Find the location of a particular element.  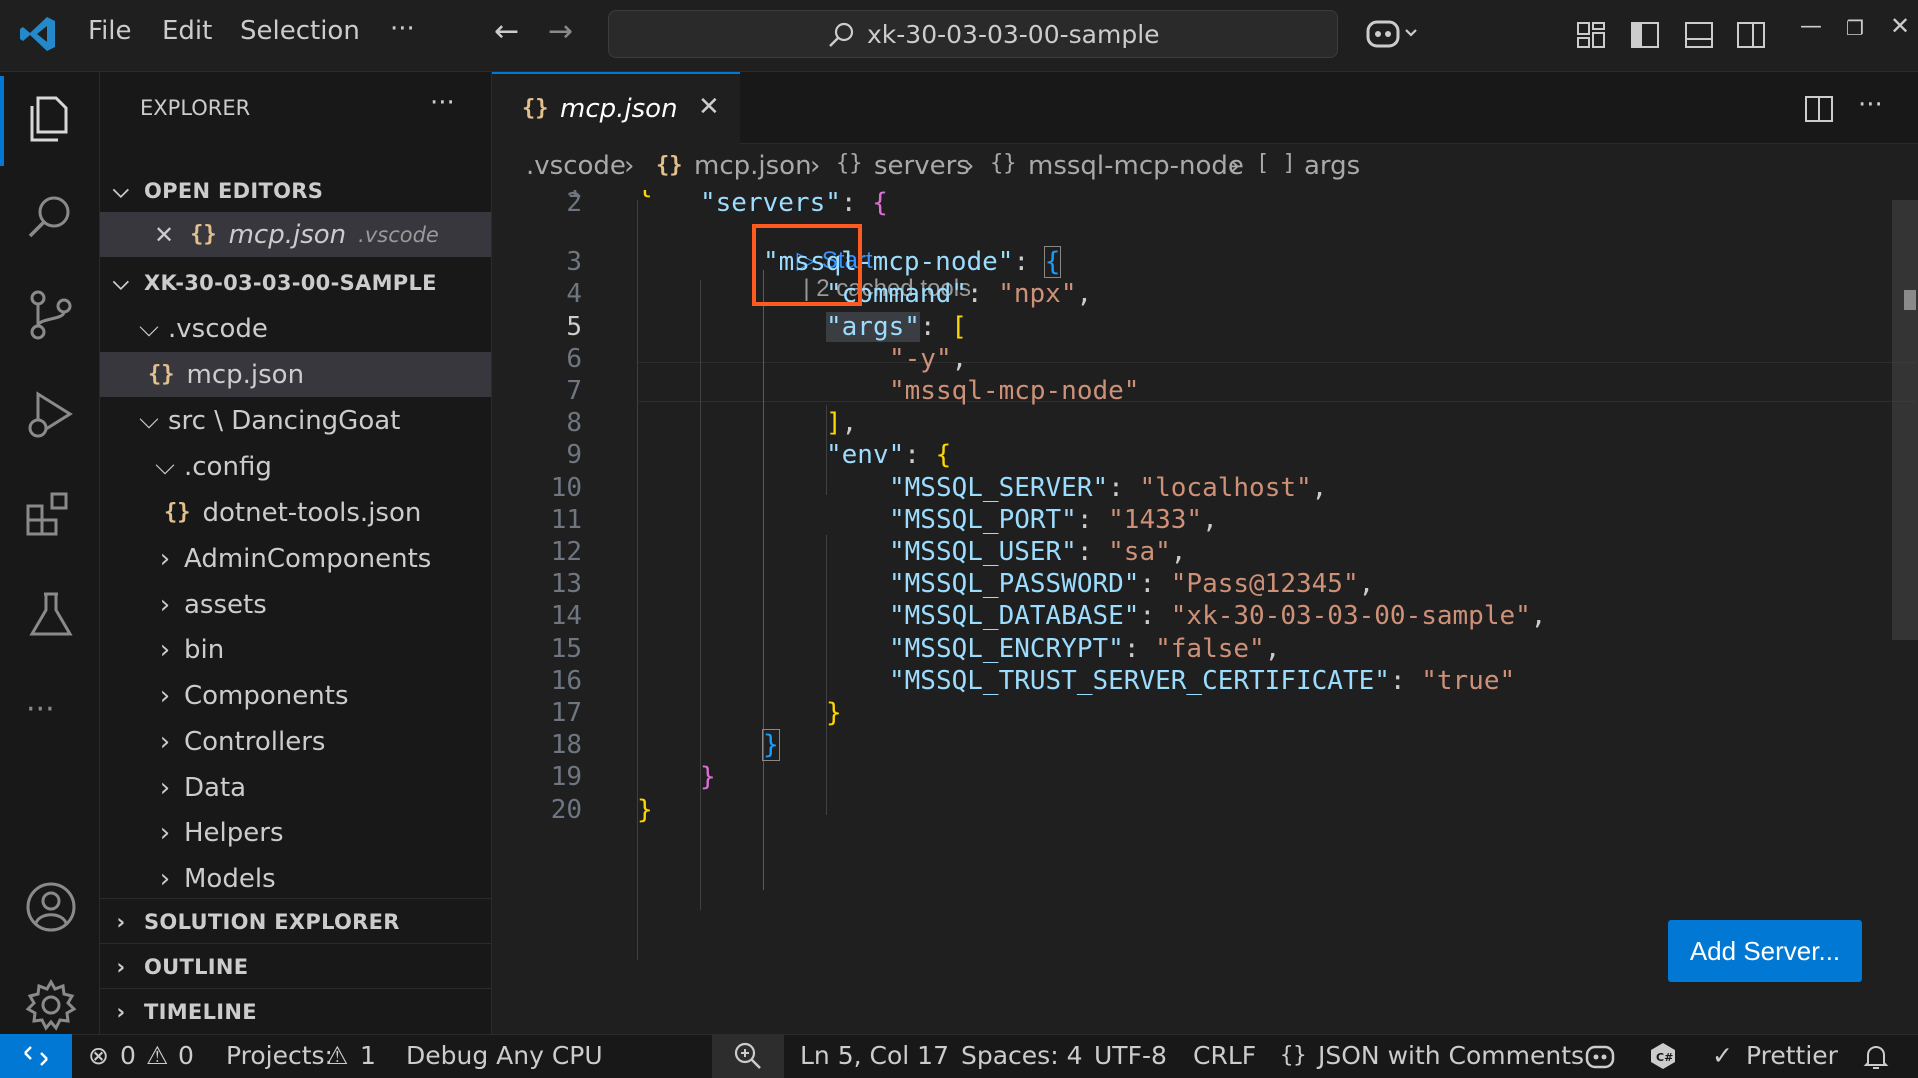

tree-item-controllers: › Controllers is located at coordinates (295, 741).